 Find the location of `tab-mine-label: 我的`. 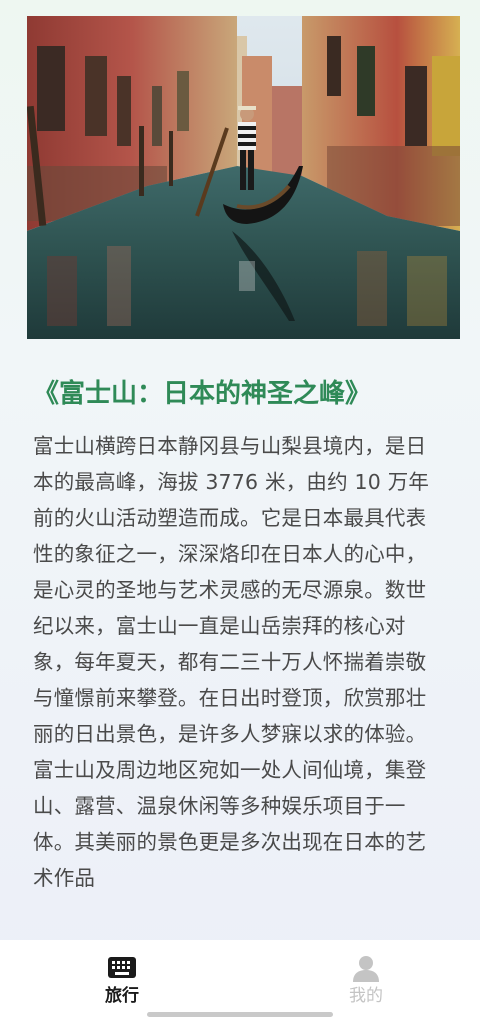

tab-mine-label: 我的 is located at coordinates (366, 996).